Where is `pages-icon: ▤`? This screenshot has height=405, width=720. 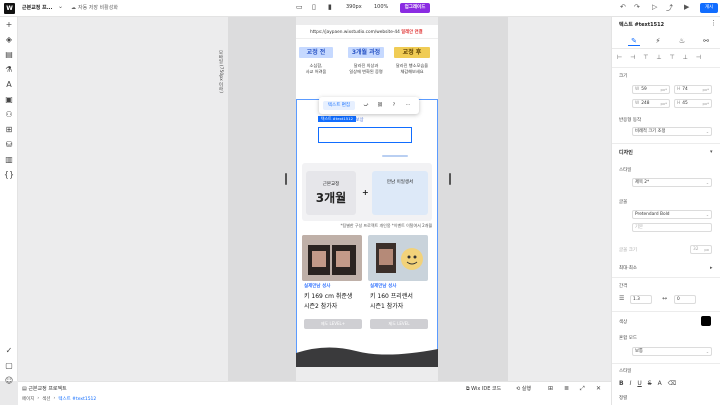 pages-icon: ▤ is located at coordinates (9, 55).